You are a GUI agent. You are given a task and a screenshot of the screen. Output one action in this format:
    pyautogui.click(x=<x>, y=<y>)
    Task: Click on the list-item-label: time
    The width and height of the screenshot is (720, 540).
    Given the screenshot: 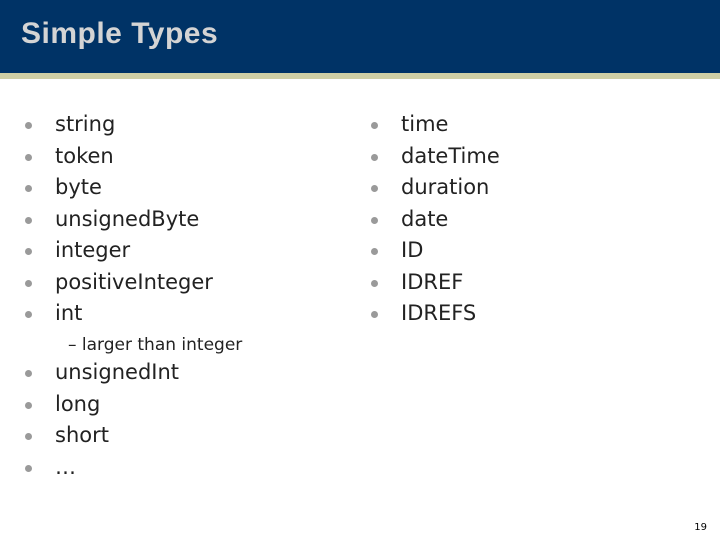 What is the action you would take?
    pyautogui.click(x=425, y=124)
    